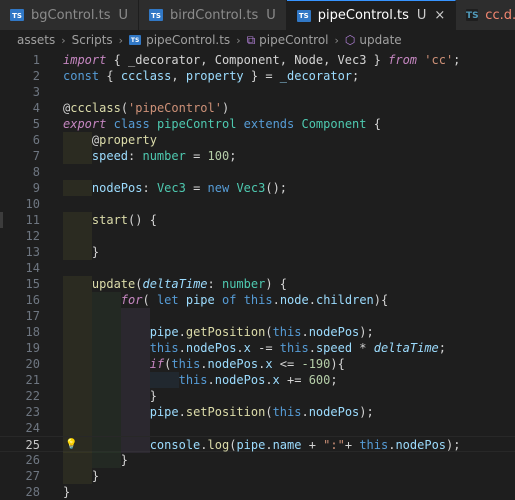 The height and width of the screenshot is (500, 515). What do you see at coordinates (243, 284) in the screenshot?
I see `code-token: number` at bounding box center [243, 284].